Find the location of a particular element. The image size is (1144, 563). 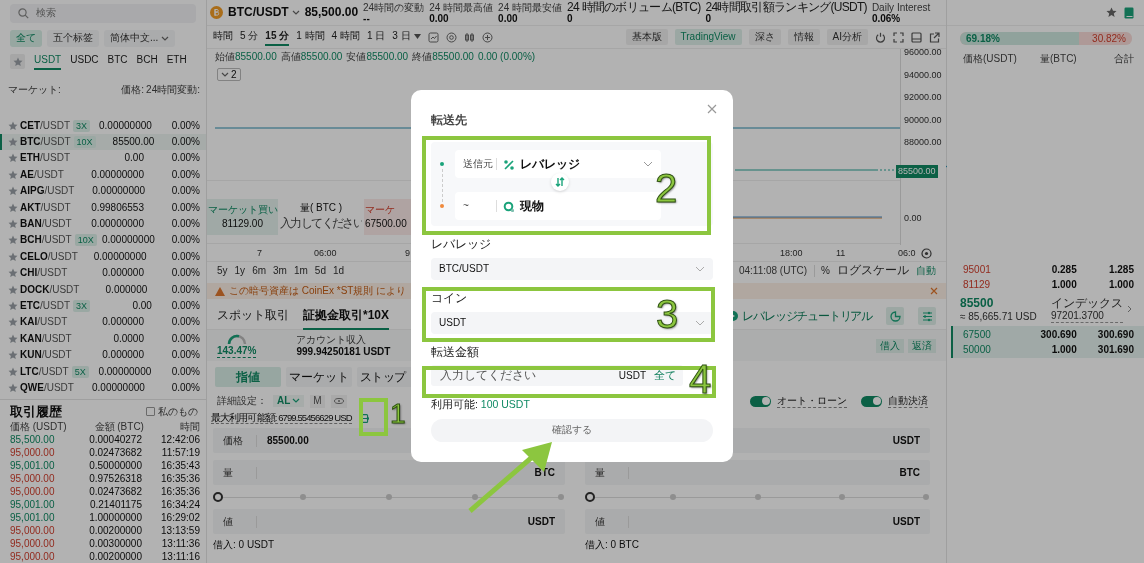

borrow-text: 借入: 0 BTC is located at coordinates (612, 545).